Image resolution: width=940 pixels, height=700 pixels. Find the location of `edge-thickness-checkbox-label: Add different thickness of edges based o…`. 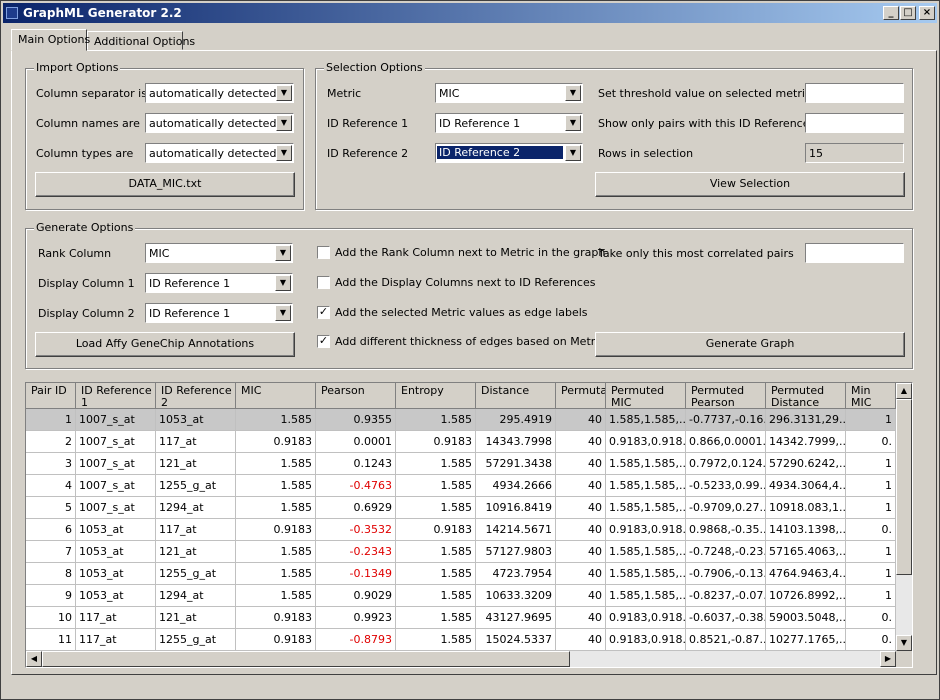

edge-thickness-checkbox-label: Add different thickness of edges based o… is located at coordinates (469, 341).